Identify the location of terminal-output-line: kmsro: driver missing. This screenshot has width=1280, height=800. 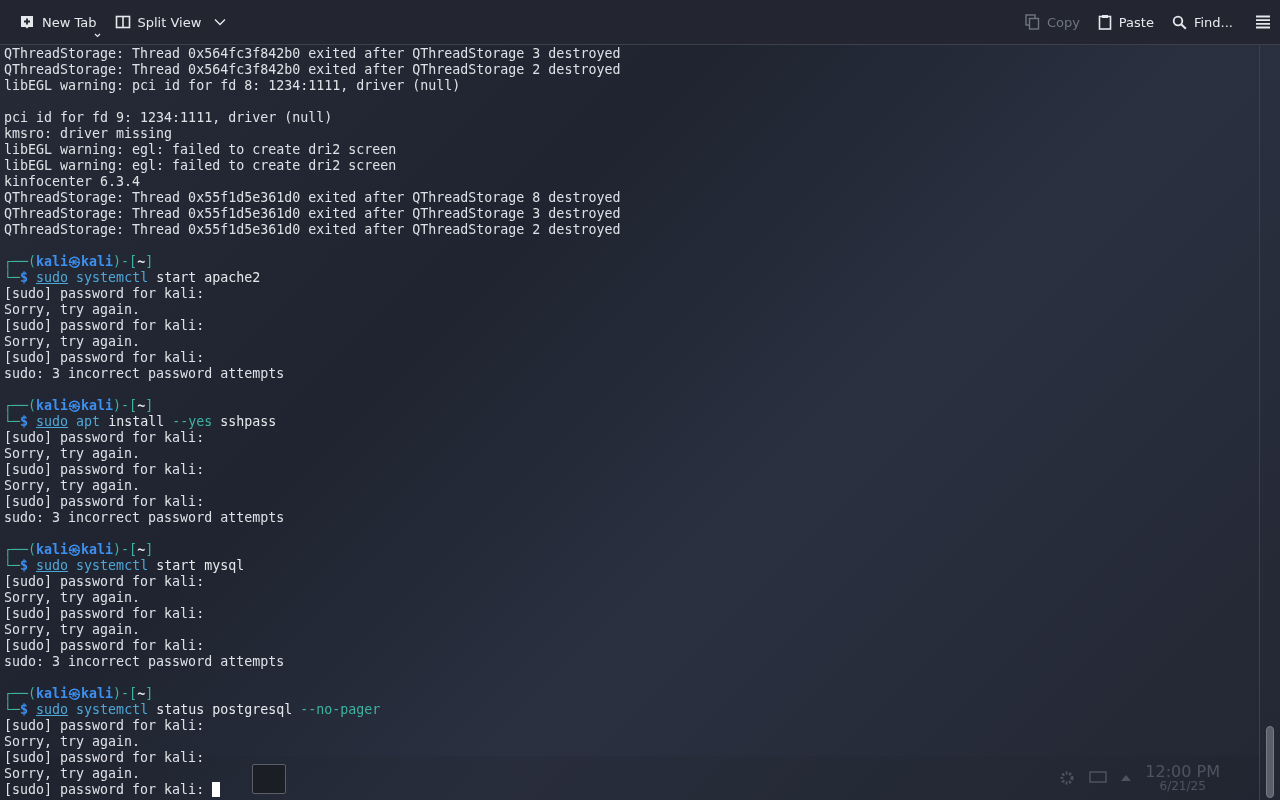
(88, 134).